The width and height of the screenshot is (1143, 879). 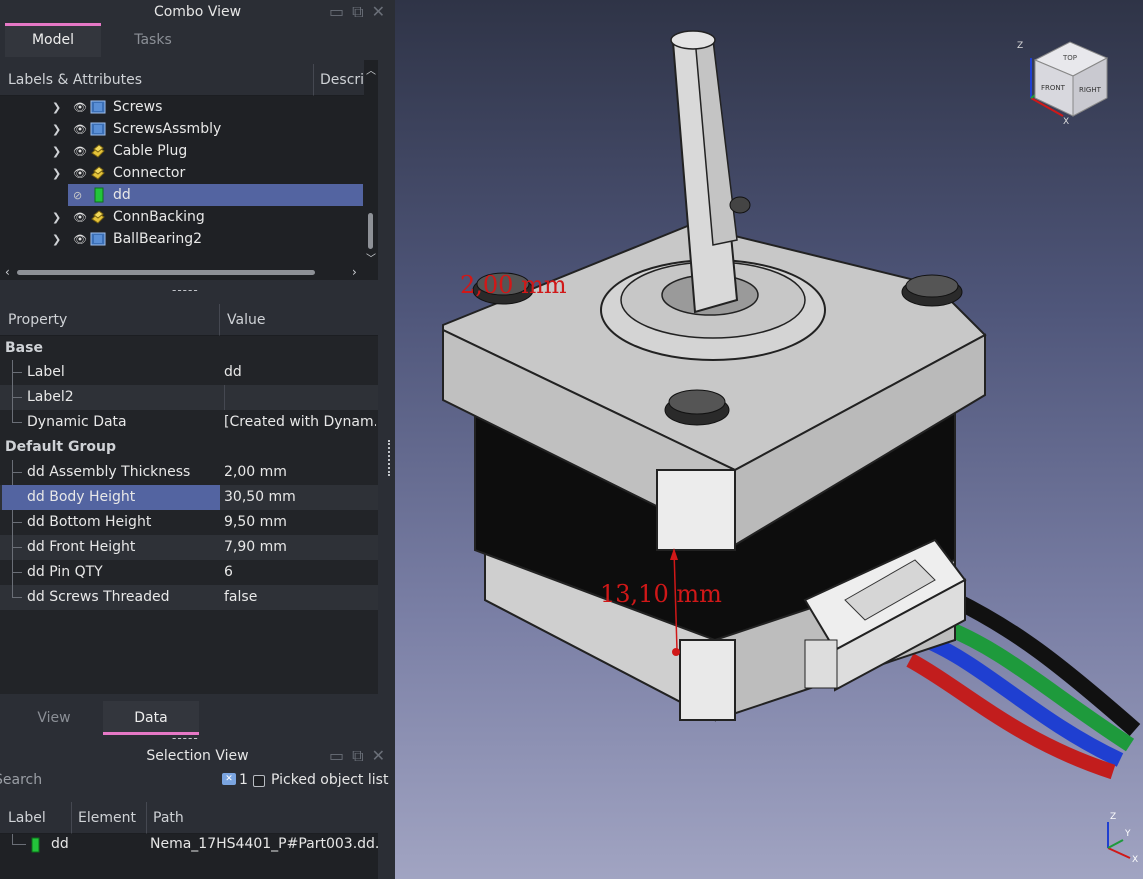 I want to click on property-value: false, so click(x=300, y=597).